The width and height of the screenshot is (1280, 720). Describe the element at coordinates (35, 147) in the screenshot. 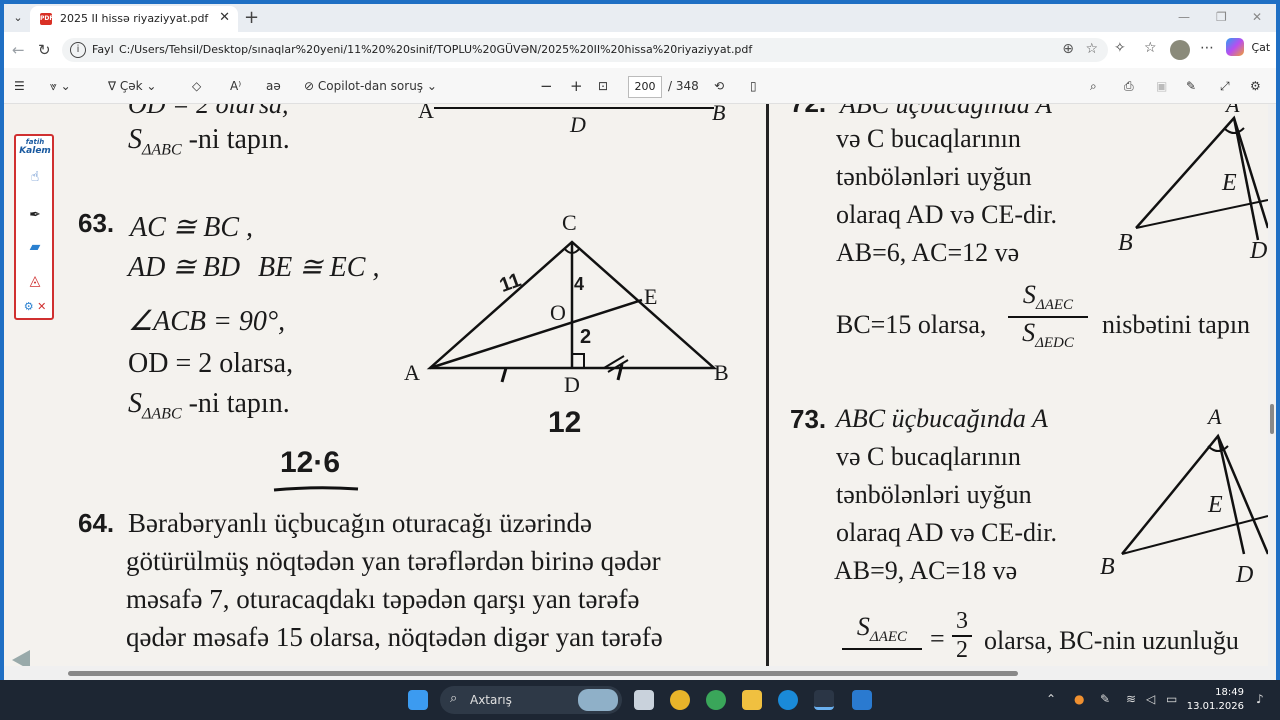

I see `palette-logo: fatih Kalem` at that location.